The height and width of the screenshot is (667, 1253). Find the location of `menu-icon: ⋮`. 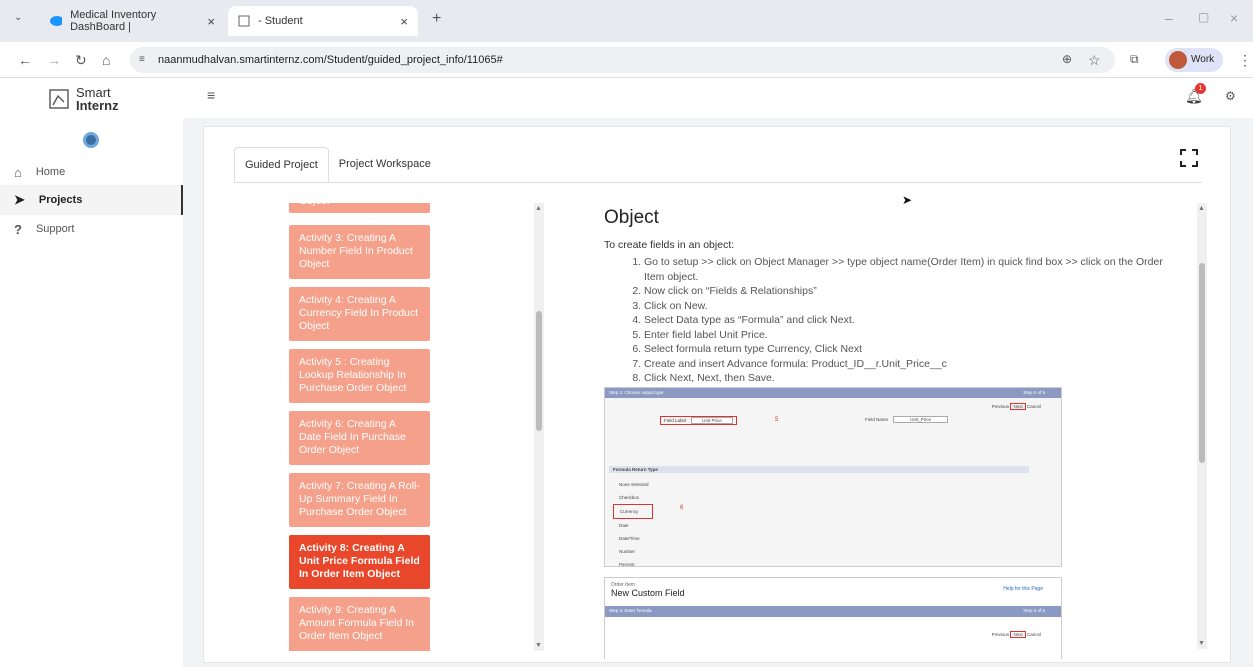

menu-icon: ⋮ is located at coordinates (1245, 60).